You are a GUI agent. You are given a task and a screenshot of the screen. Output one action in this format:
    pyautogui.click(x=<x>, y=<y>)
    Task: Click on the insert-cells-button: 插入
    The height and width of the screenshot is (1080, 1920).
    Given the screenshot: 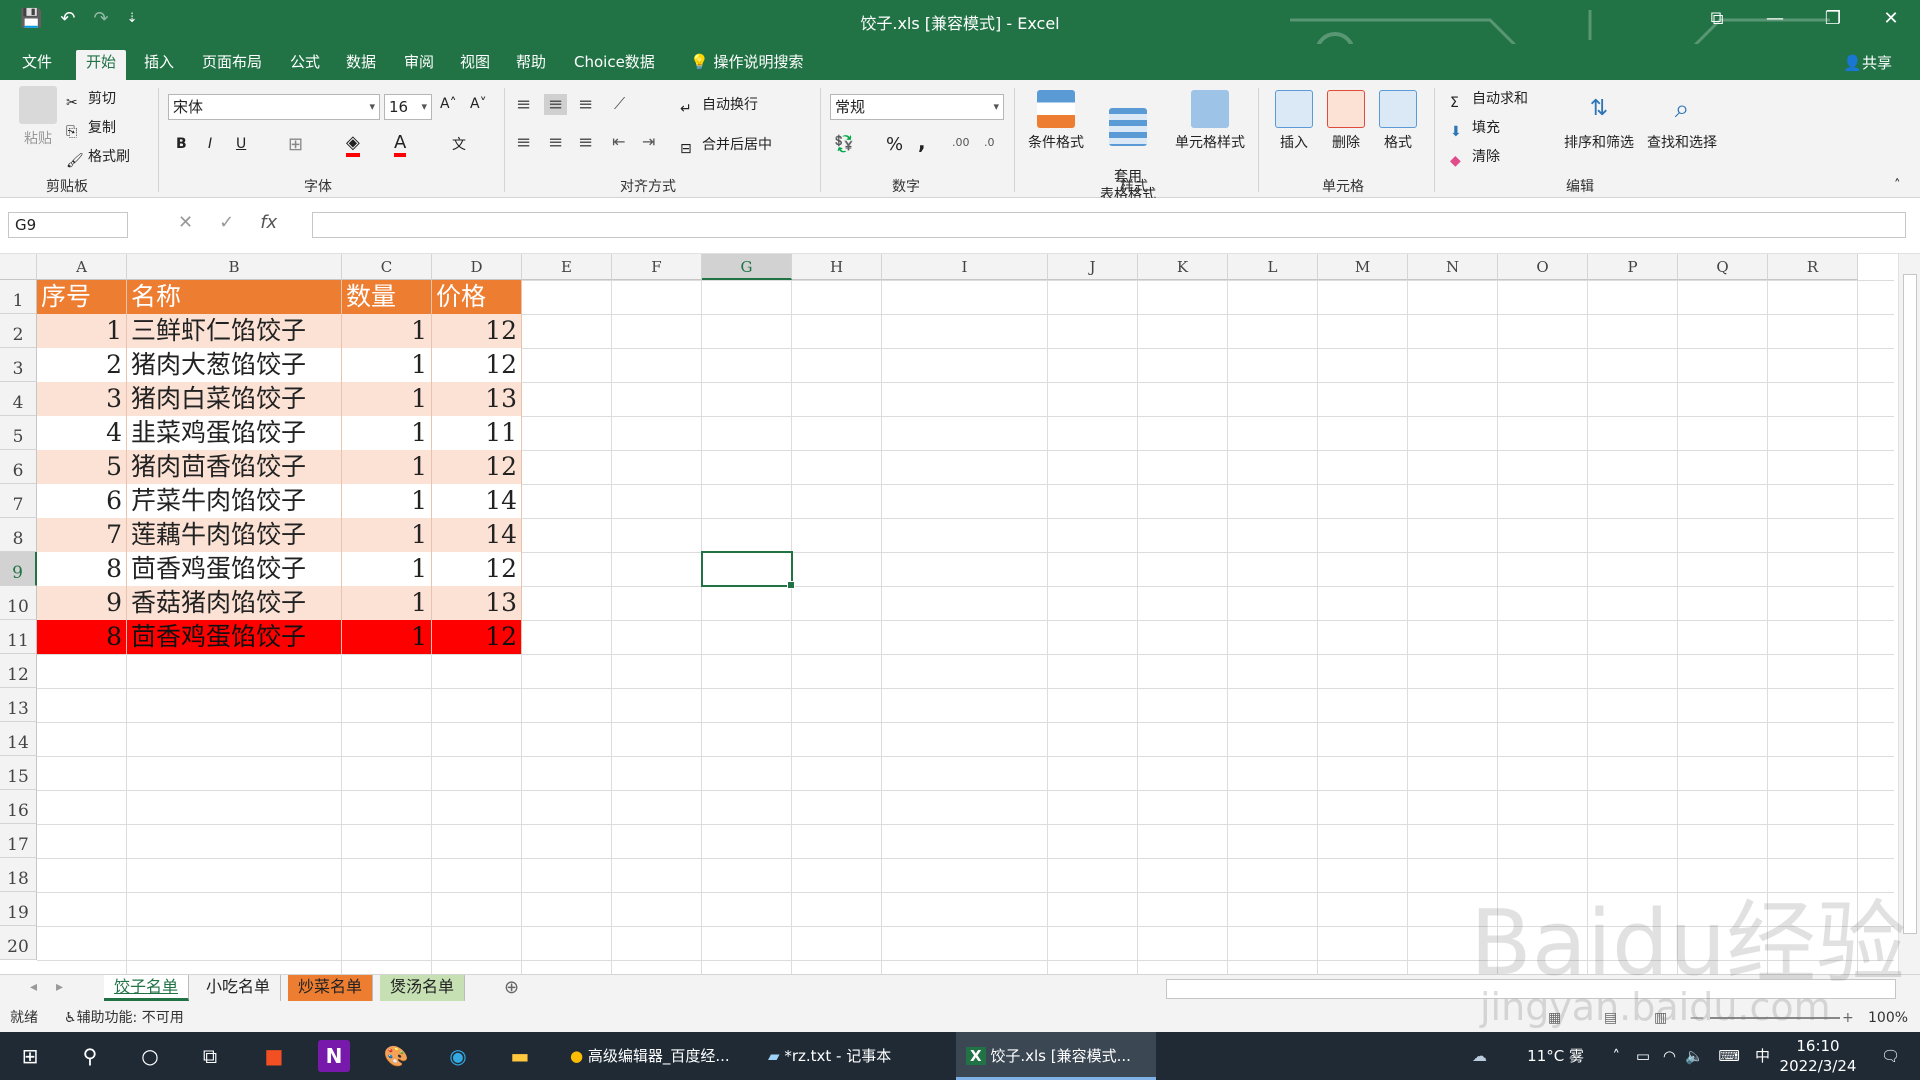 What is the action you would take?
    pyautogui.click(x=1294, y=121)
    